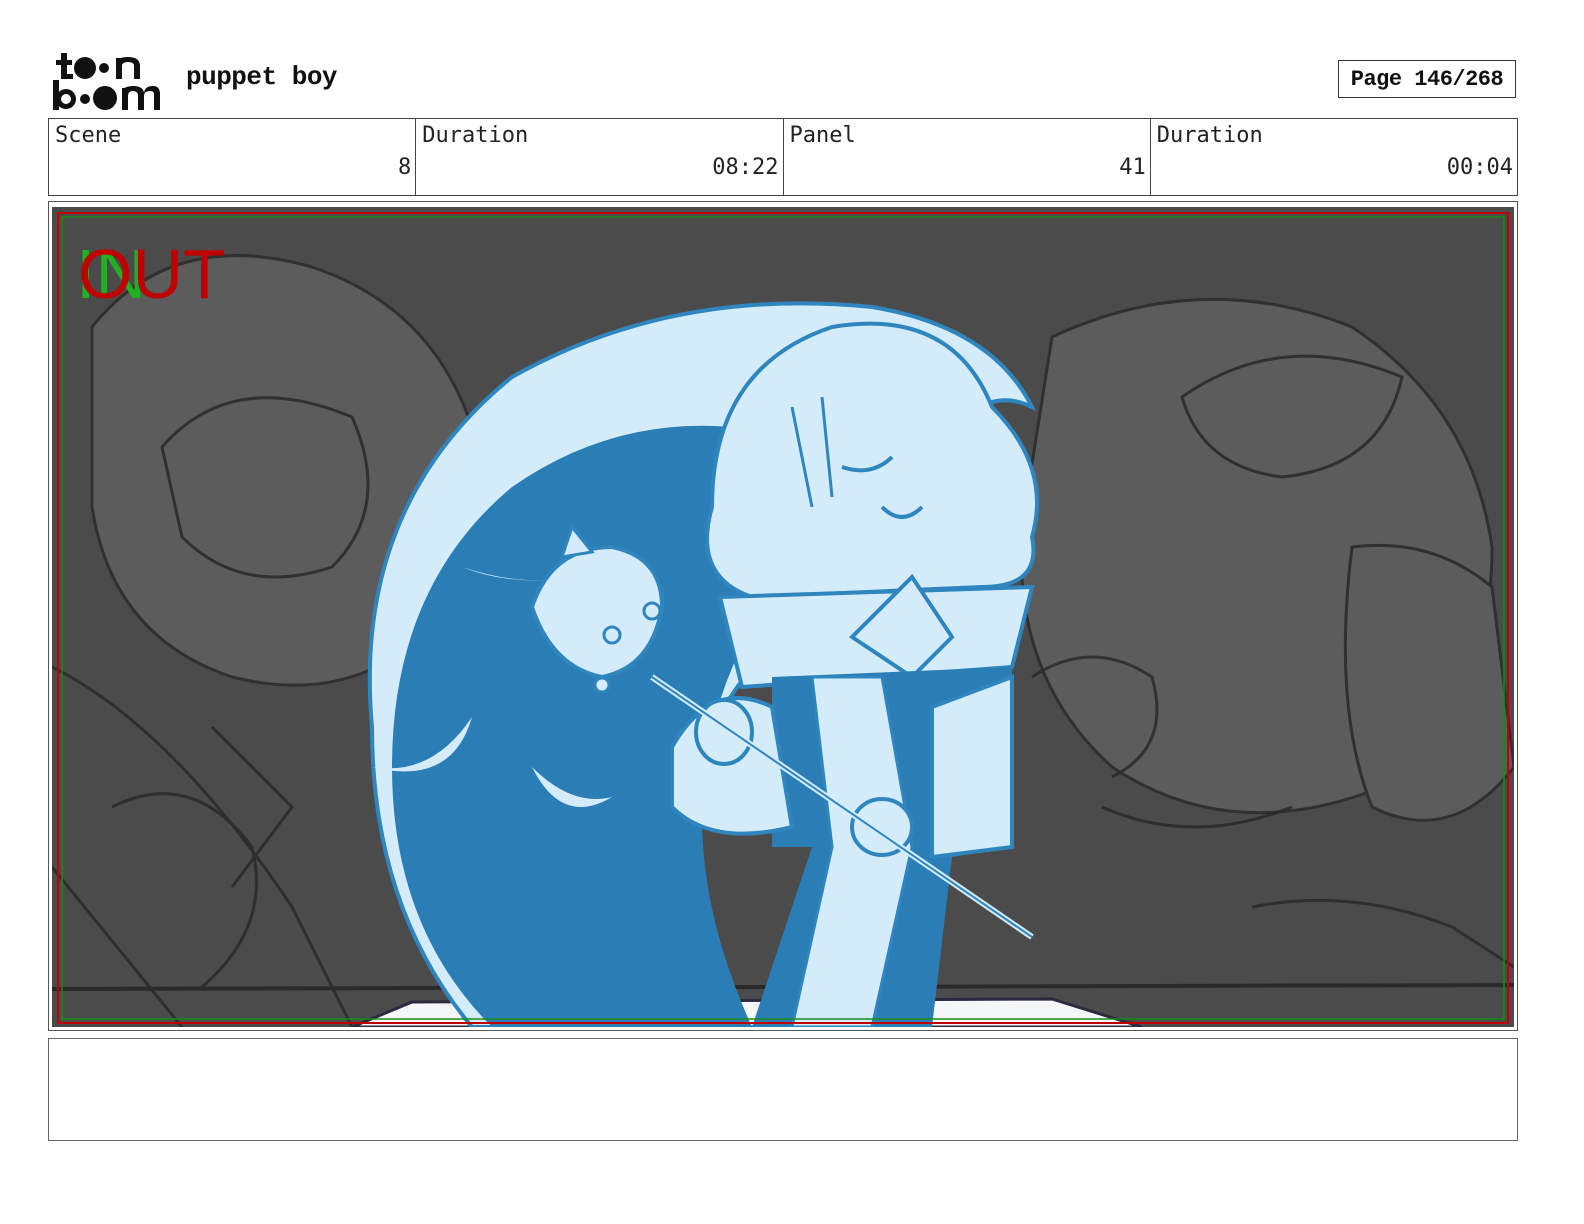  I want to click on scene-value: 8, so click(405, 167).